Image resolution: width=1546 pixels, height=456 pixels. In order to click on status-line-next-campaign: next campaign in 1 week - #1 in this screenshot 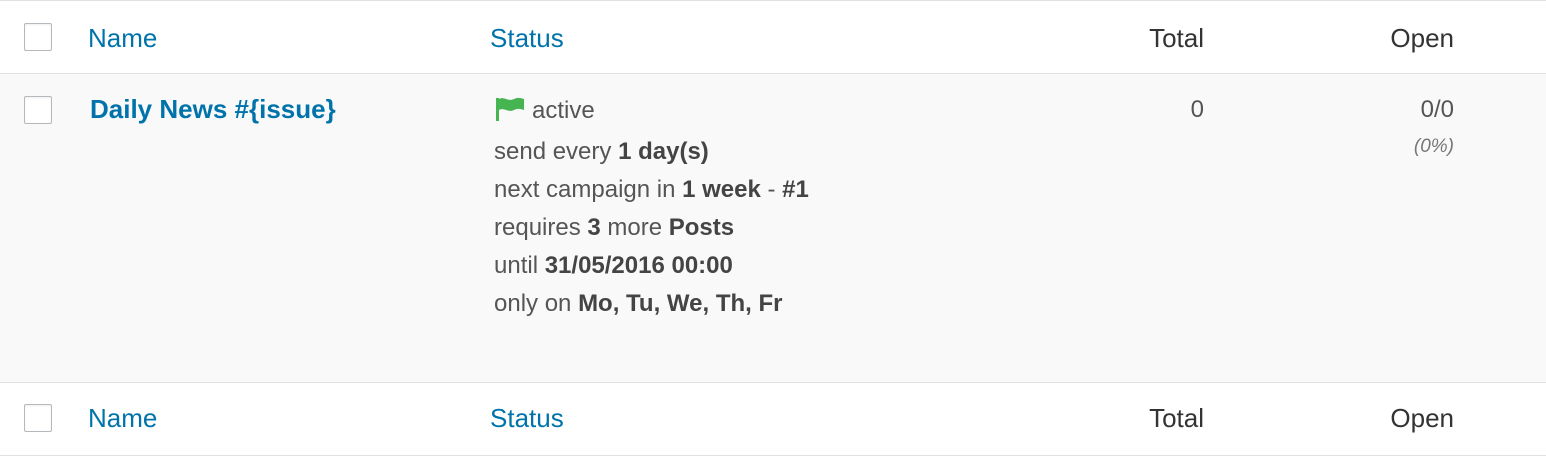, I will do `click(651, 189)`.